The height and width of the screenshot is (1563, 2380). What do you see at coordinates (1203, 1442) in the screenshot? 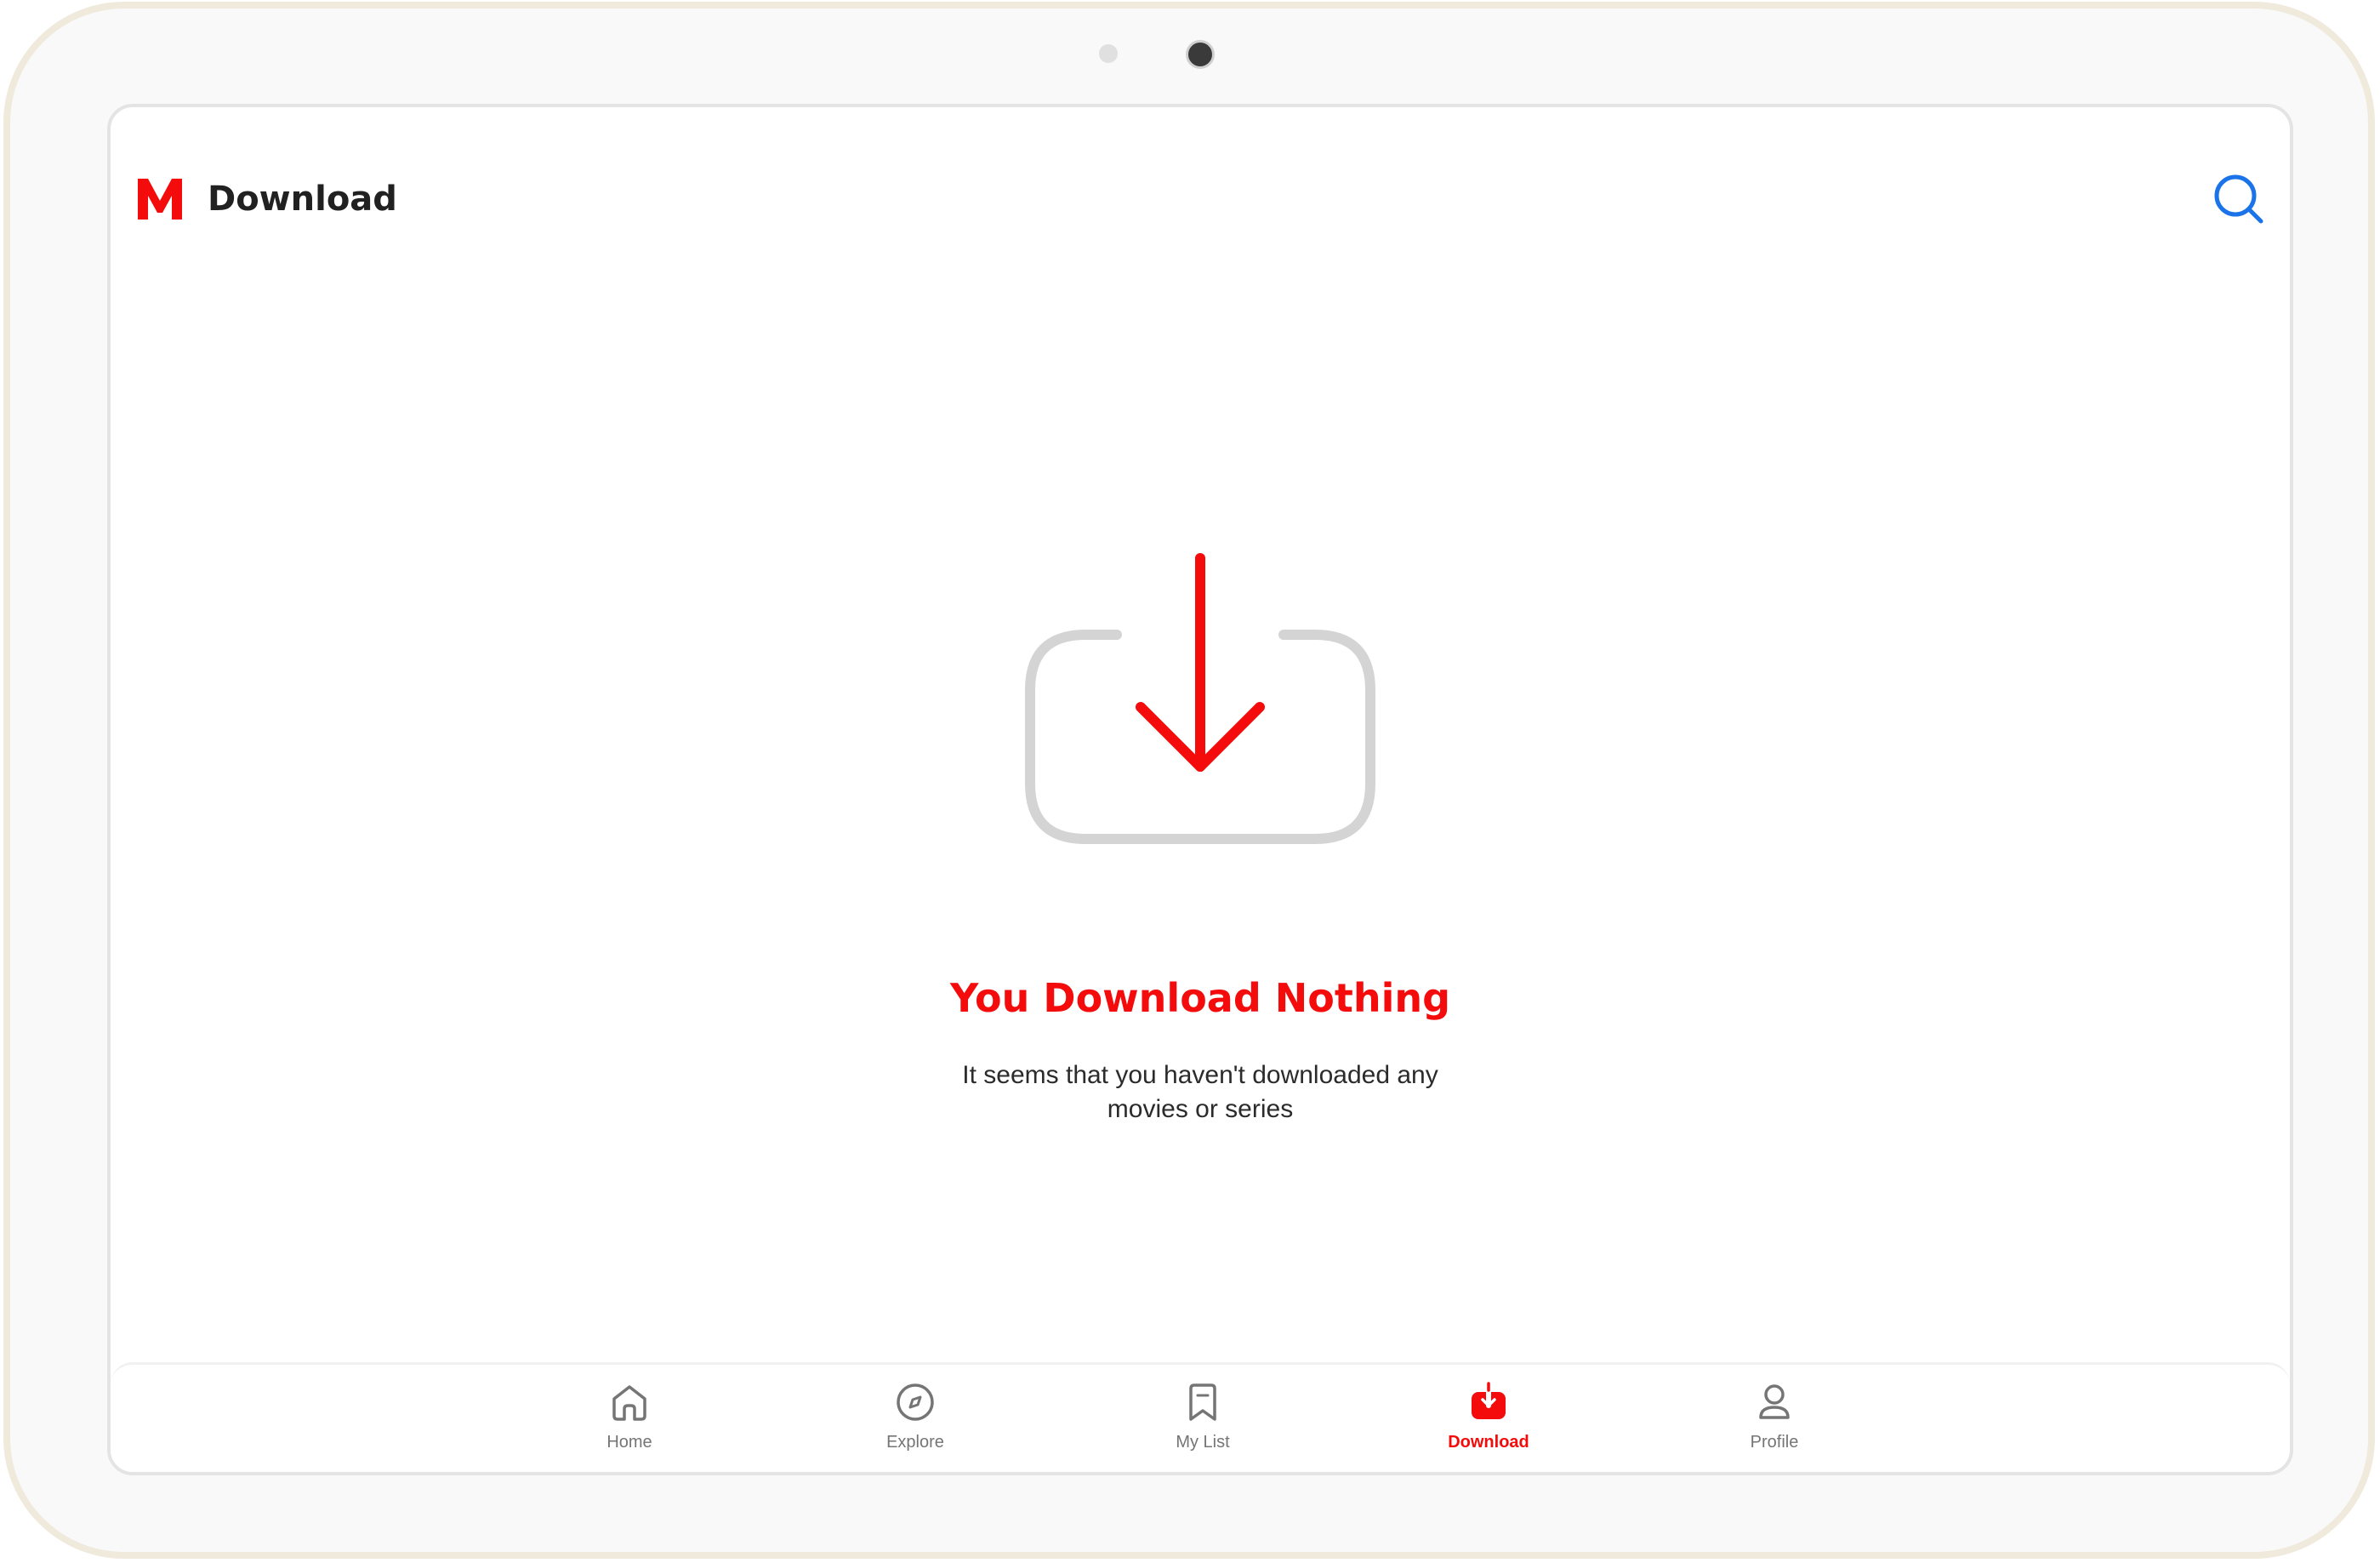
I see `nav-label-my-list: My List` at bounding box center [1203, 1442].